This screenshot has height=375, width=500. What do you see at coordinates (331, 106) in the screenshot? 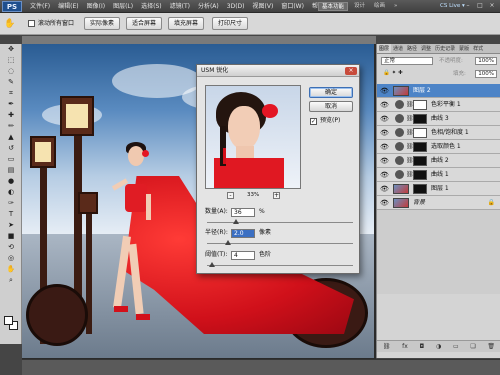
I see `cancel-button: 取消` at bounding box center [331, 106].